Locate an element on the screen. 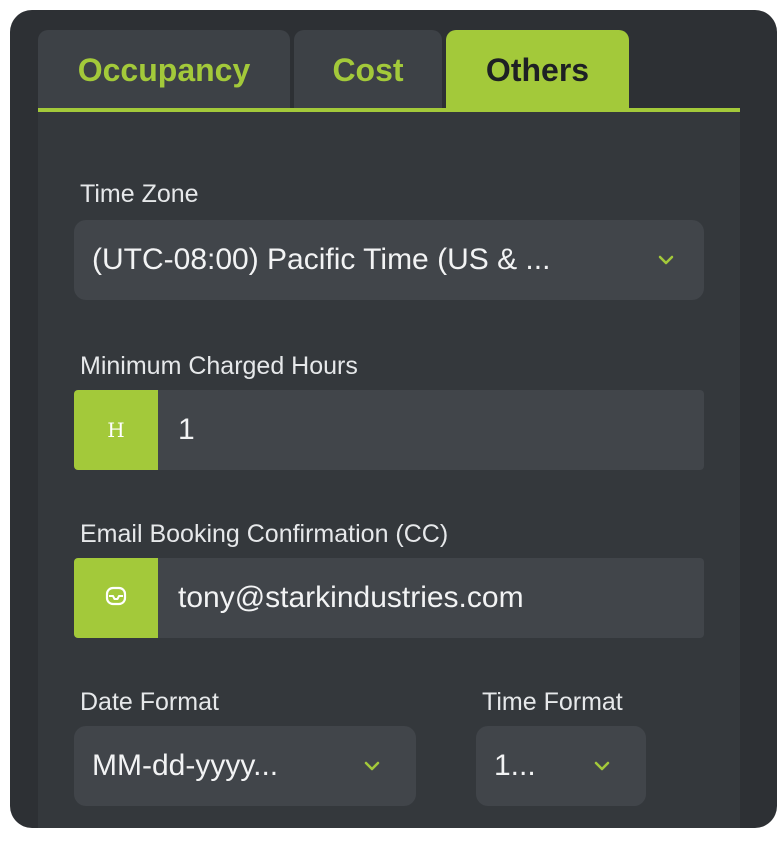 Image resolution: width=779 pixels, height=852 pixels. tab-bar: Occupancy Cost Others is located at coordinates (333, 71).